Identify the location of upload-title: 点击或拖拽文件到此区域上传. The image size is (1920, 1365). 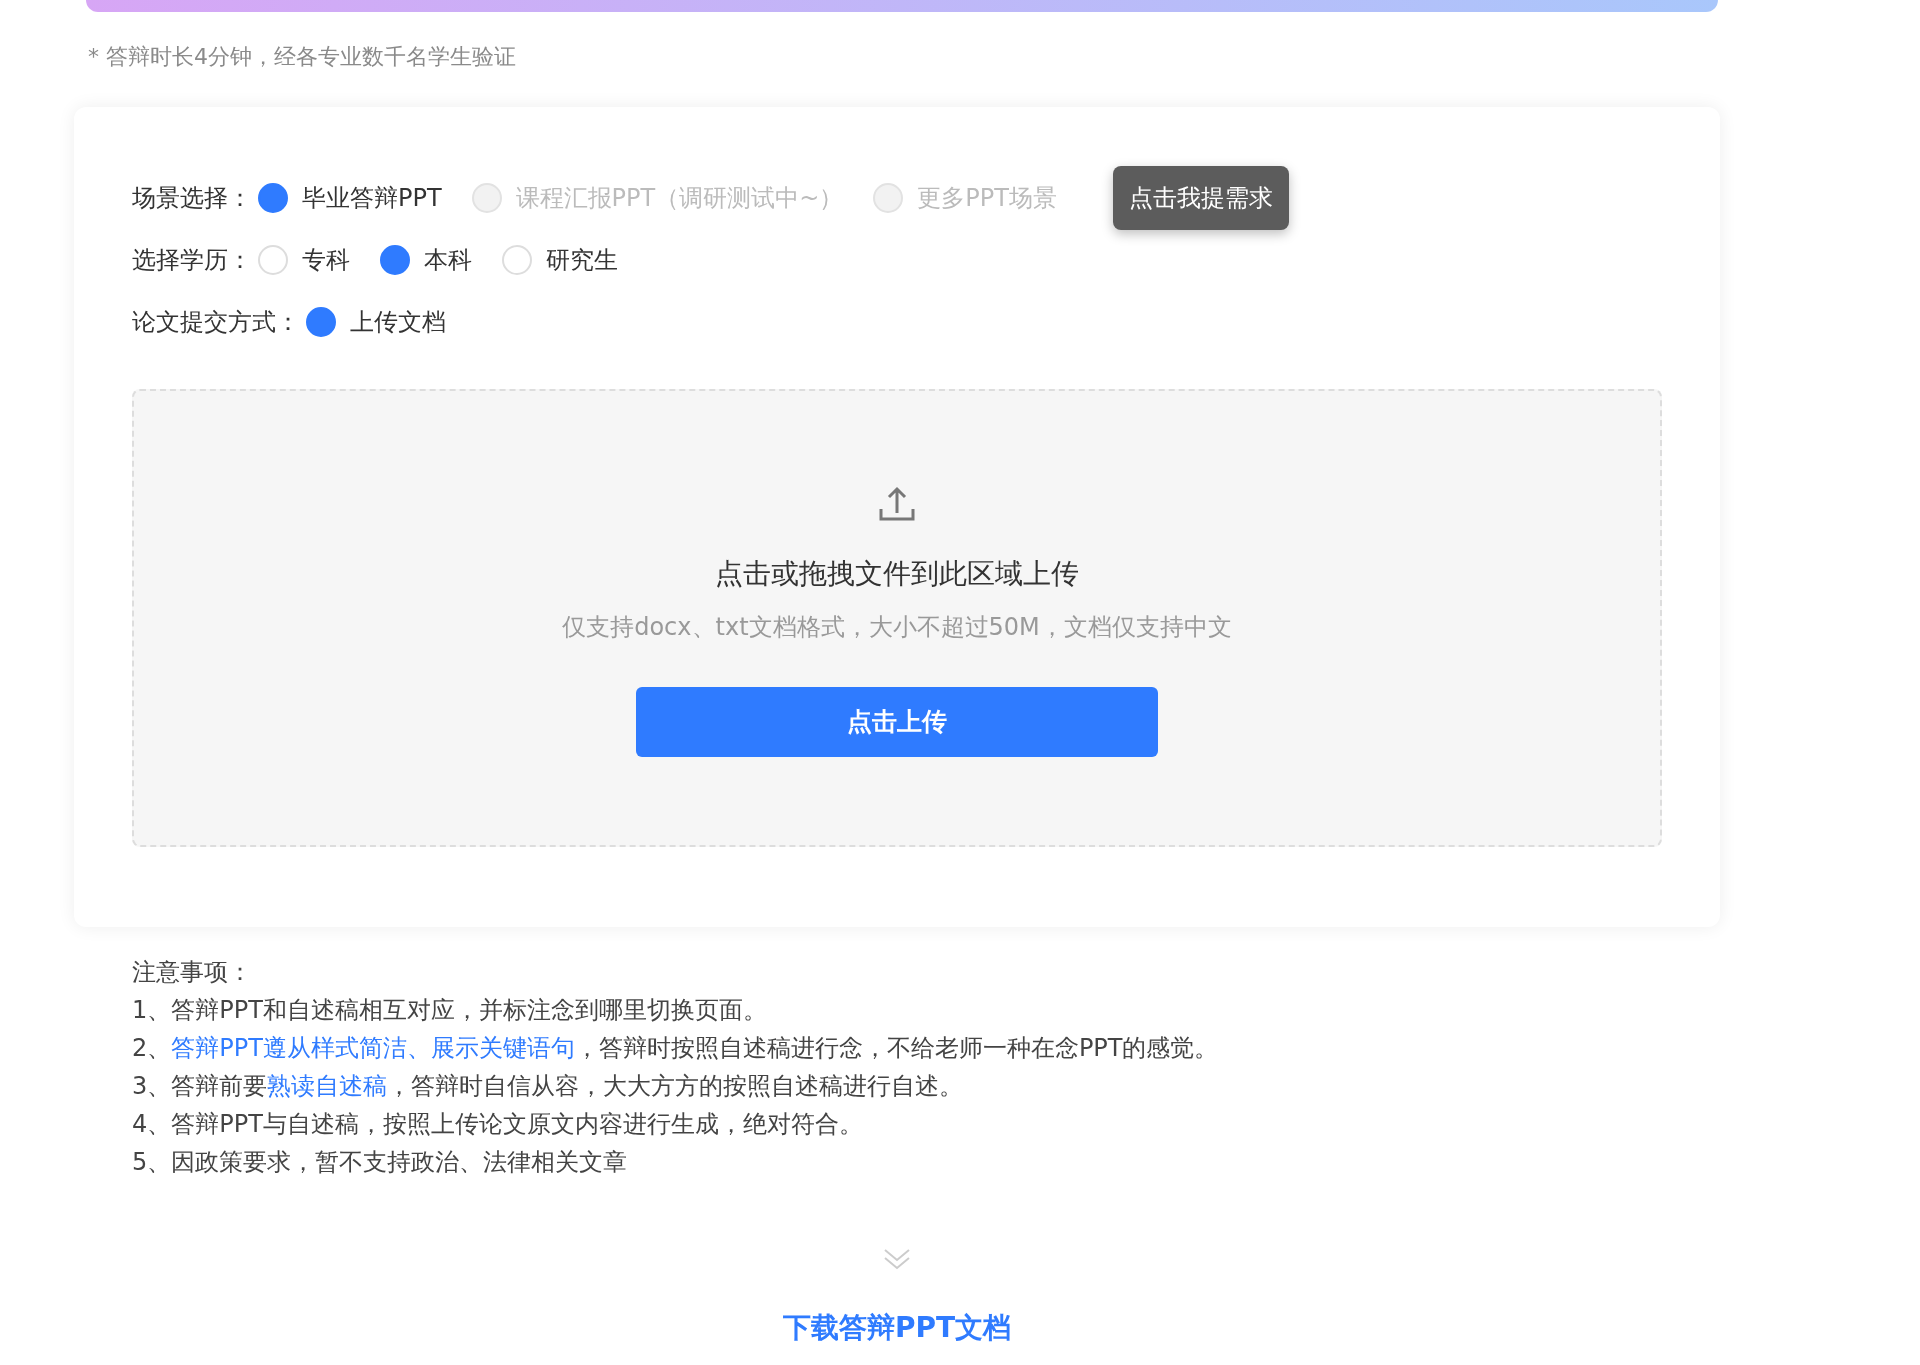
(897, 574).